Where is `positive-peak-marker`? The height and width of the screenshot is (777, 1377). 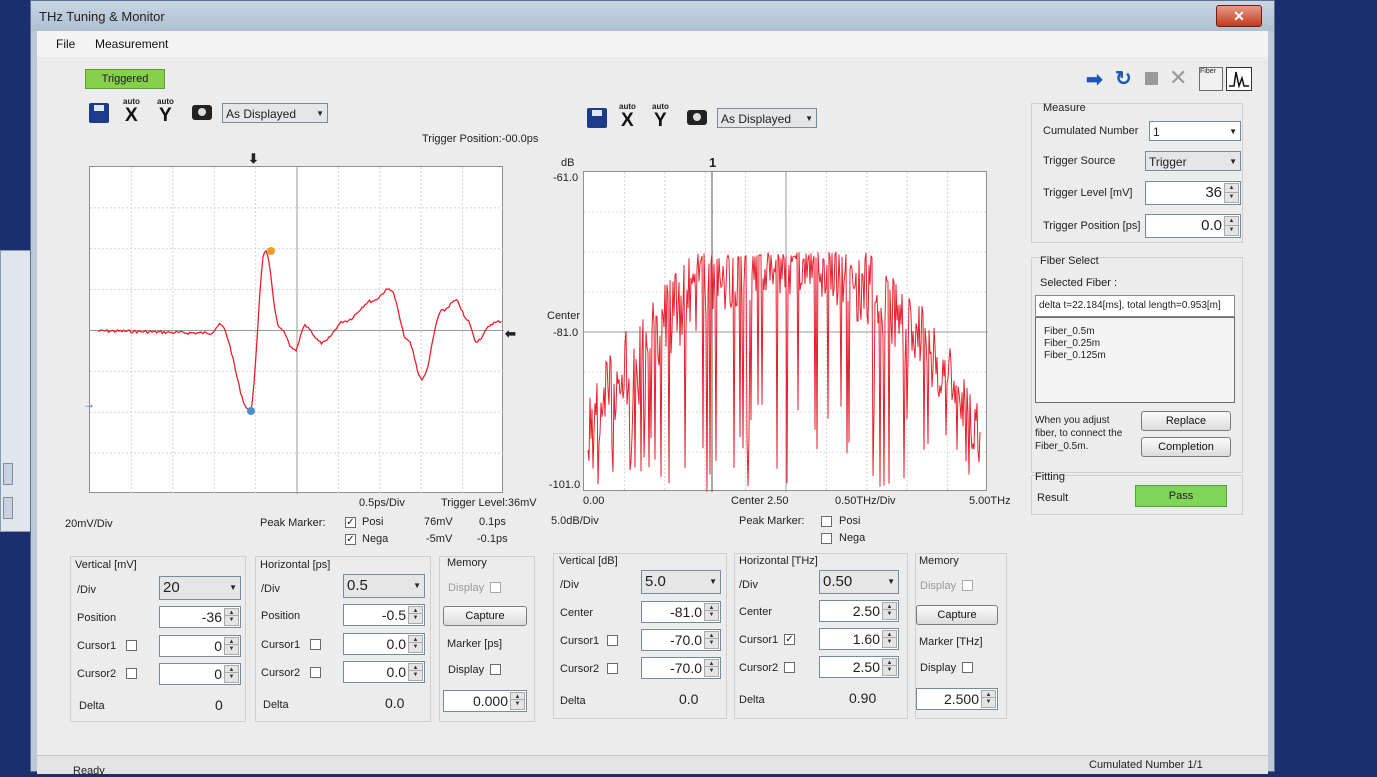 positive-peak-marker is located at coordinates (271, 251).